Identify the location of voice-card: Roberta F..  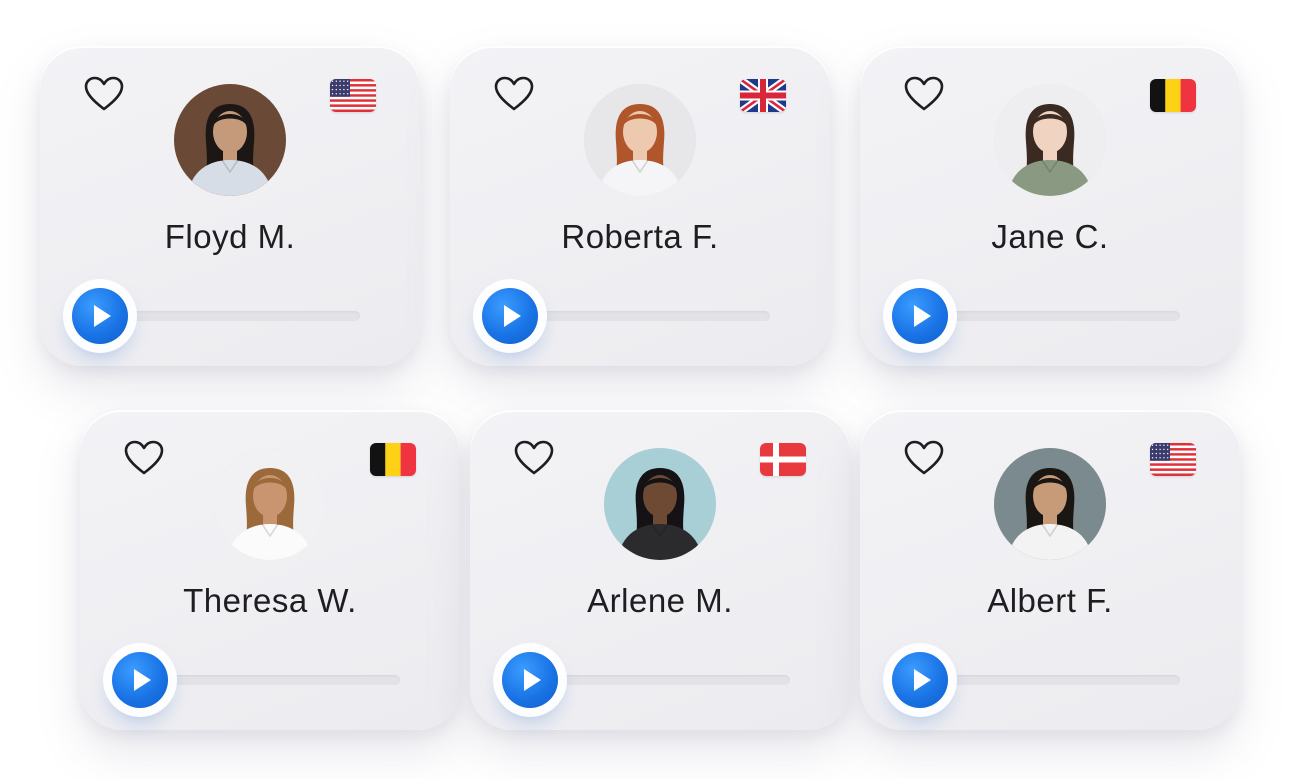
(640, 206).